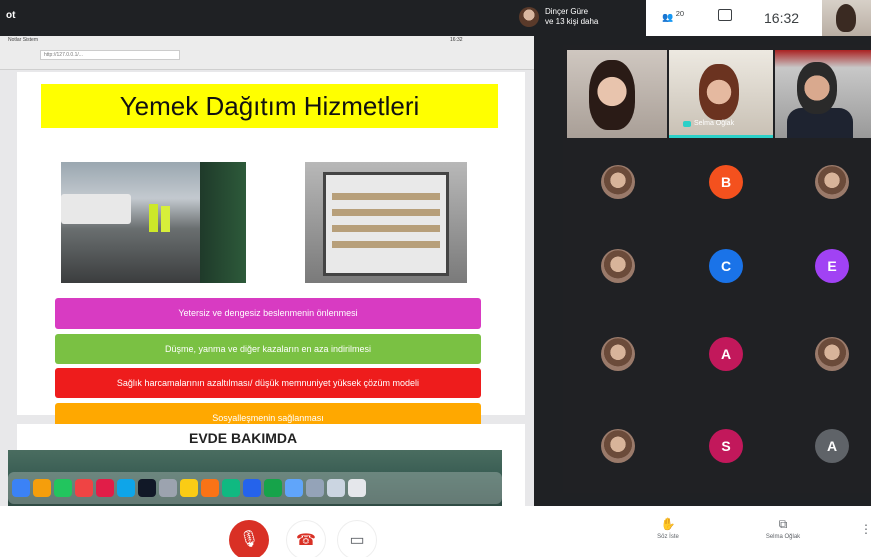 The image size is (871, 557). What do you see at coordinates (668, 17) in the screenshot?
I see `people-icon: 👥` at bounding box center [668, 17].